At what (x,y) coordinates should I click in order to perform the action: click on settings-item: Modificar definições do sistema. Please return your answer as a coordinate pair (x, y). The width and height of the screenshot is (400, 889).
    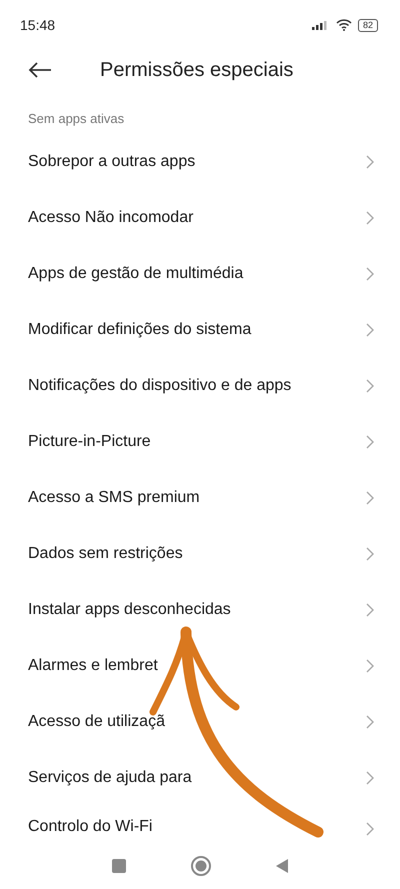
    Looking at the image, I should click on (200, 330).